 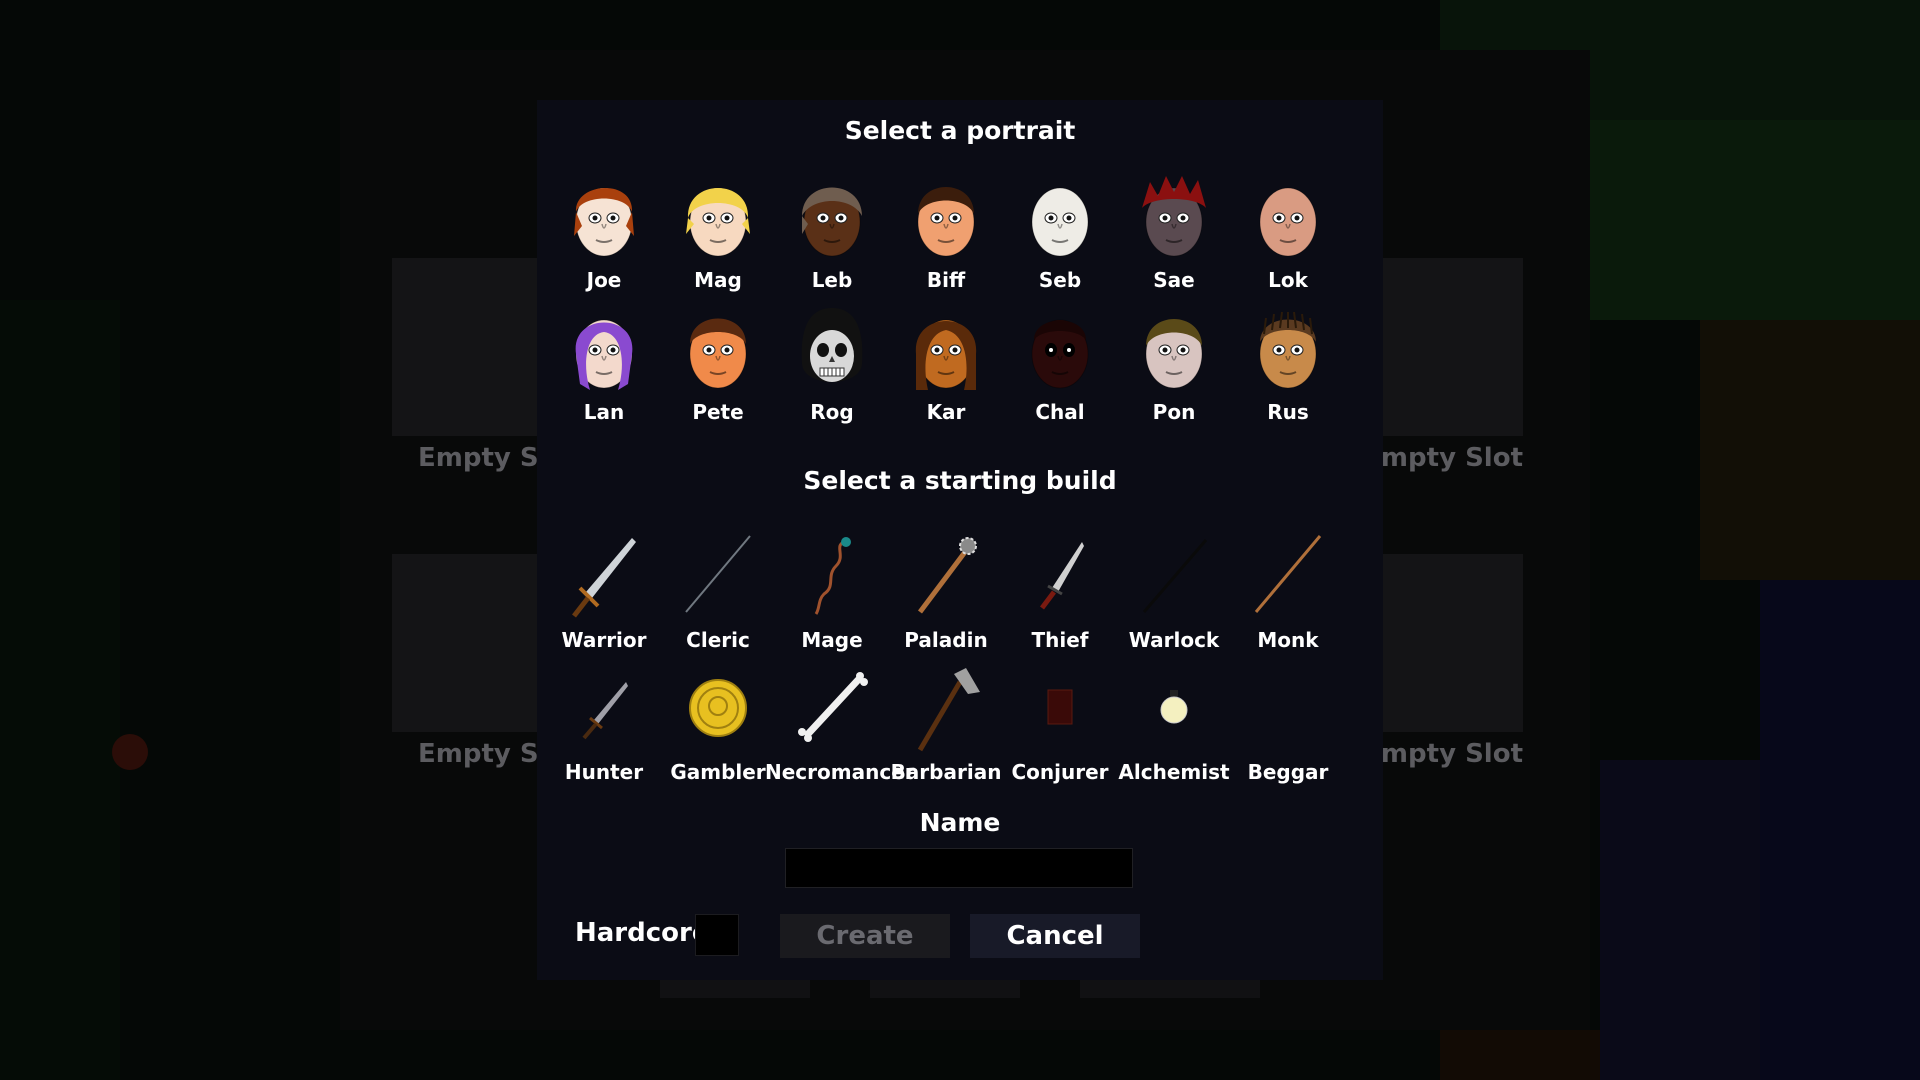 What do you see at coordinates (946, 217) in the screenshot?
I see `portrait-biff-icon` at bounding box center [946, 217].